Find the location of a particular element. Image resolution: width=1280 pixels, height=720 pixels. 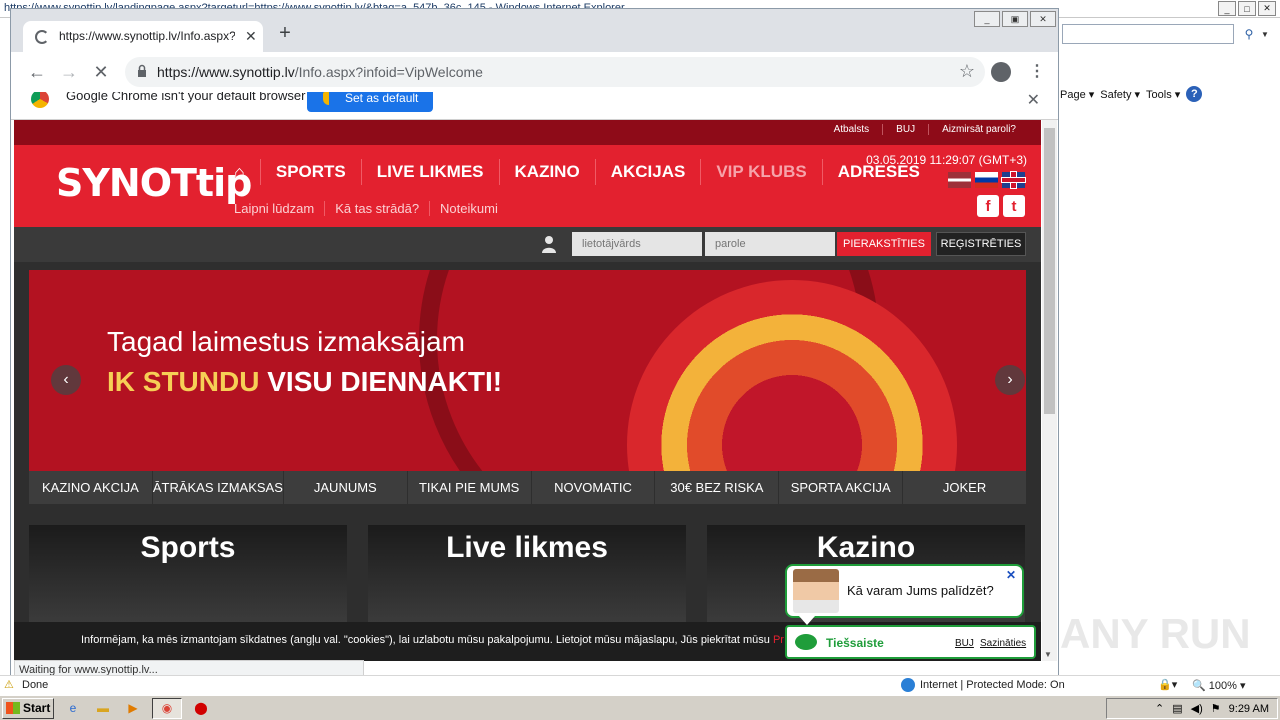

category-tab: TIKAI PIE MUMS is located at coordinates (469, 487).